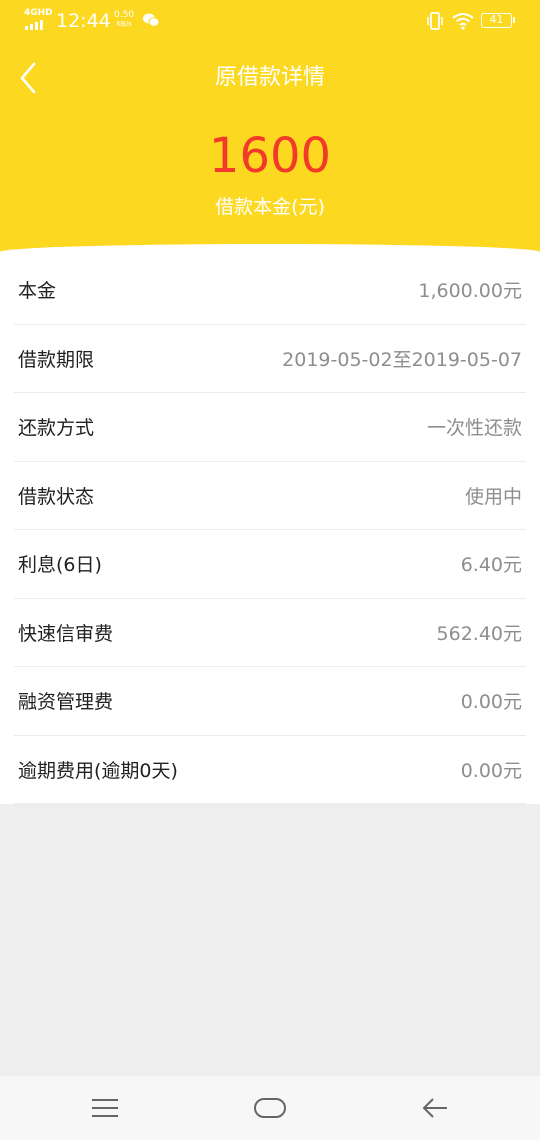 This screenshot has height=1140, width=540. Describe the element at coordinates (37, 291) in the screenshot. I see `detail-label: 本金` at that location.